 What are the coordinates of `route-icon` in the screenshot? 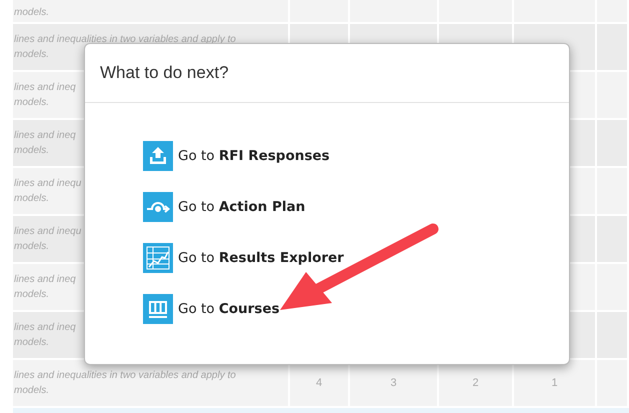 It's located at (158, 207).